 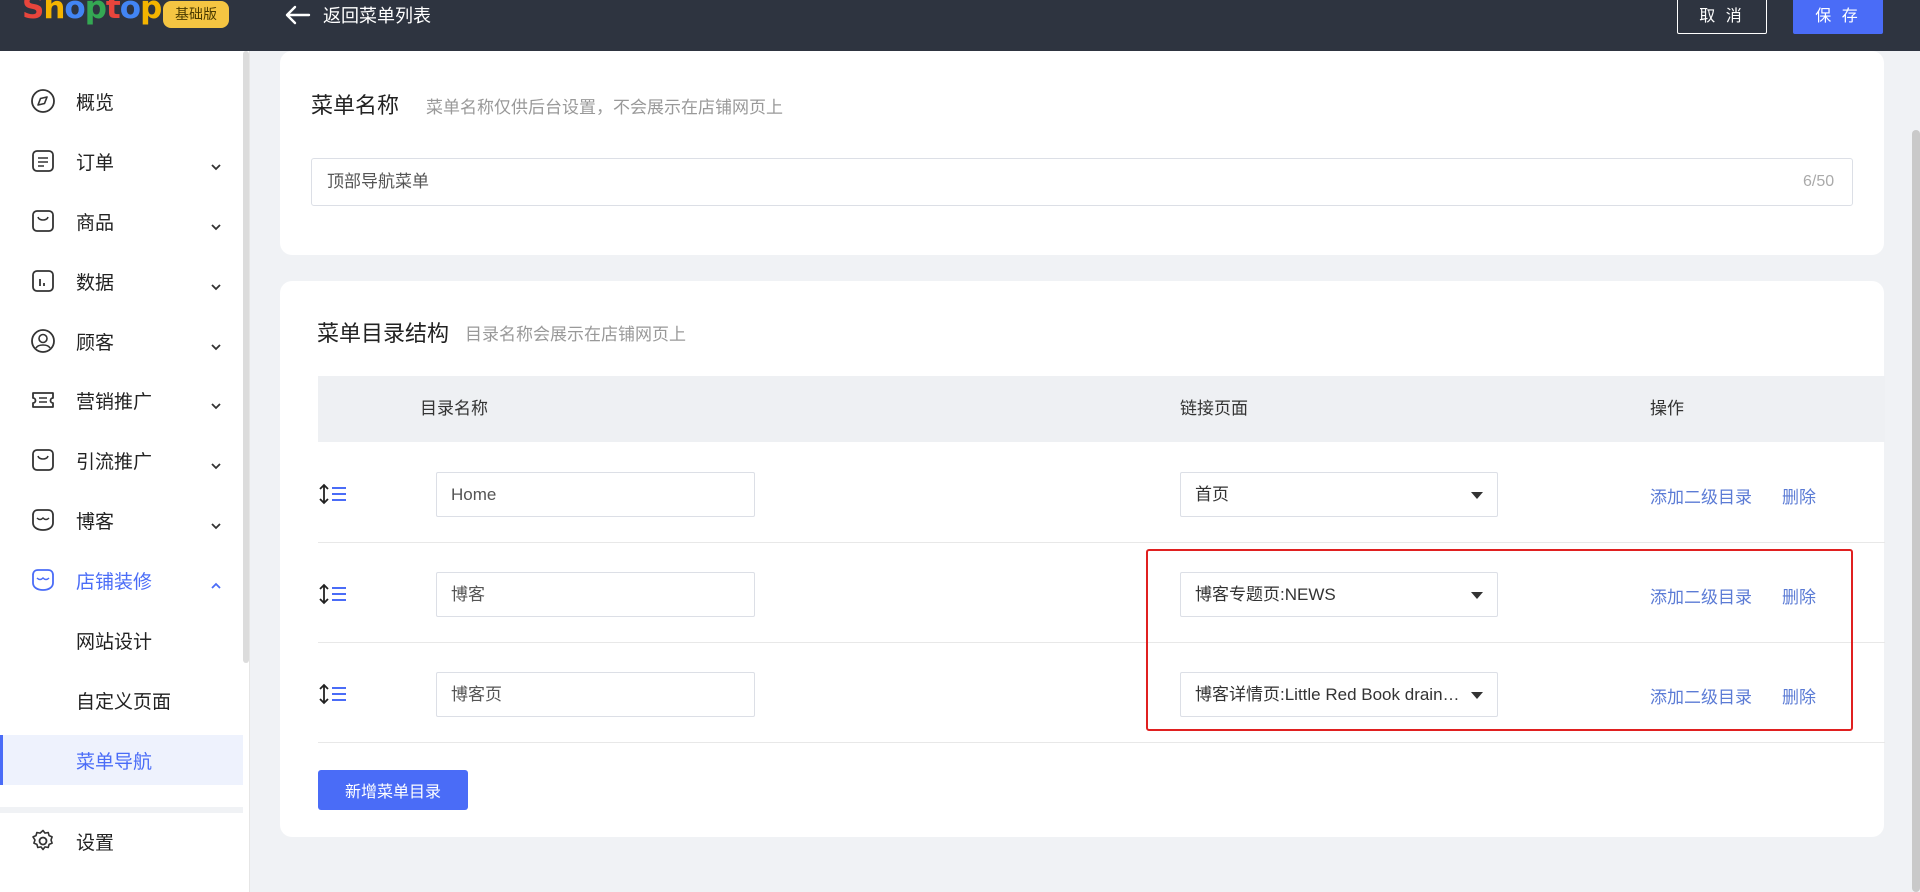 I want to click on menu-item-name-input: Home, so click(x=595, y=494).